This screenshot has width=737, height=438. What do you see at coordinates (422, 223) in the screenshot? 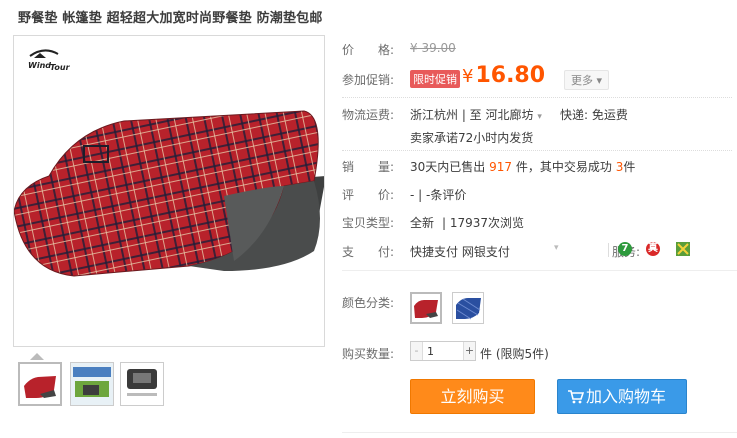
I see `condition: 全新` at bounding box center [422, 223].